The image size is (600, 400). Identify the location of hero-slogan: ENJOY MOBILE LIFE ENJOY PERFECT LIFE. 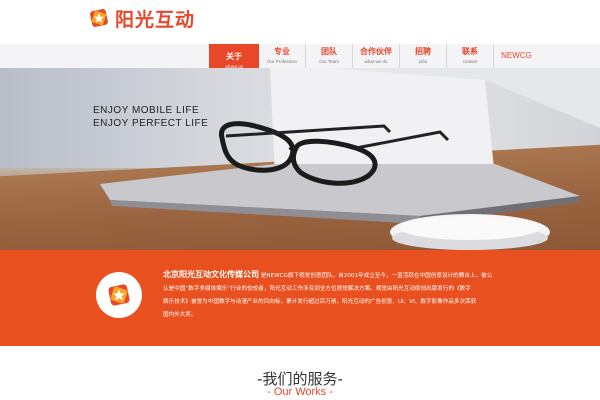
(150, 117).